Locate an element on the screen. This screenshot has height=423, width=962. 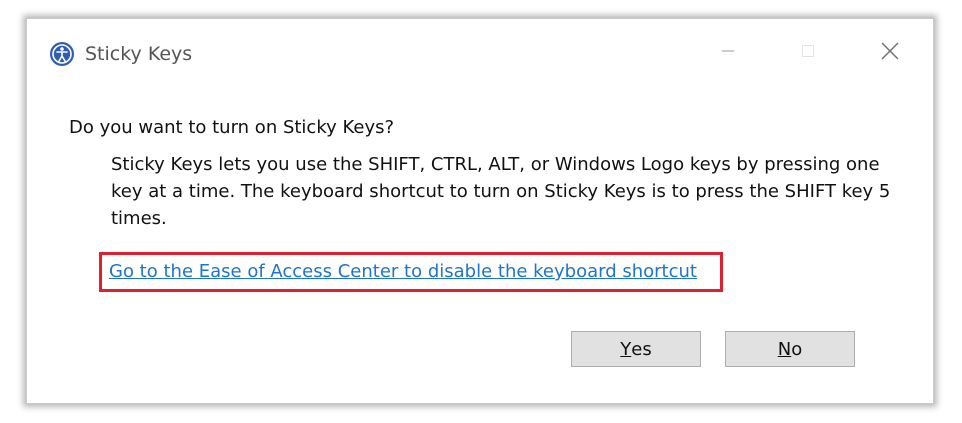
no-button: No is located at coordinates (790, 349).